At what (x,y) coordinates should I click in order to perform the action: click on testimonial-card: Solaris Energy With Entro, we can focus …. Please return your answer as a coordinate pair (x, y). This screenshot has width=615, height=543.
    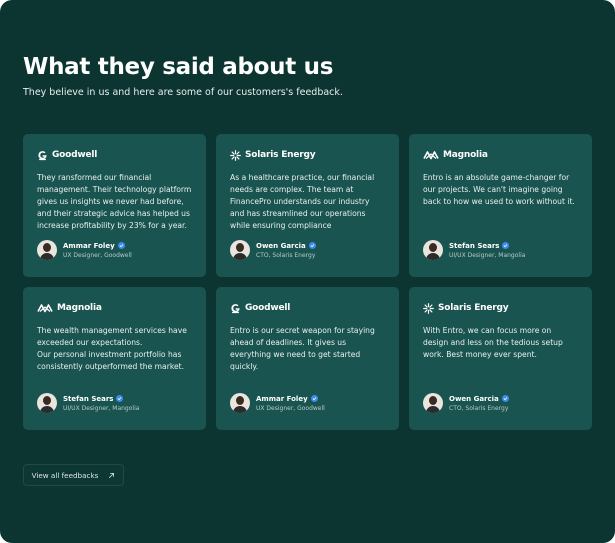
    Looking at the image, I should click on (500, 358).